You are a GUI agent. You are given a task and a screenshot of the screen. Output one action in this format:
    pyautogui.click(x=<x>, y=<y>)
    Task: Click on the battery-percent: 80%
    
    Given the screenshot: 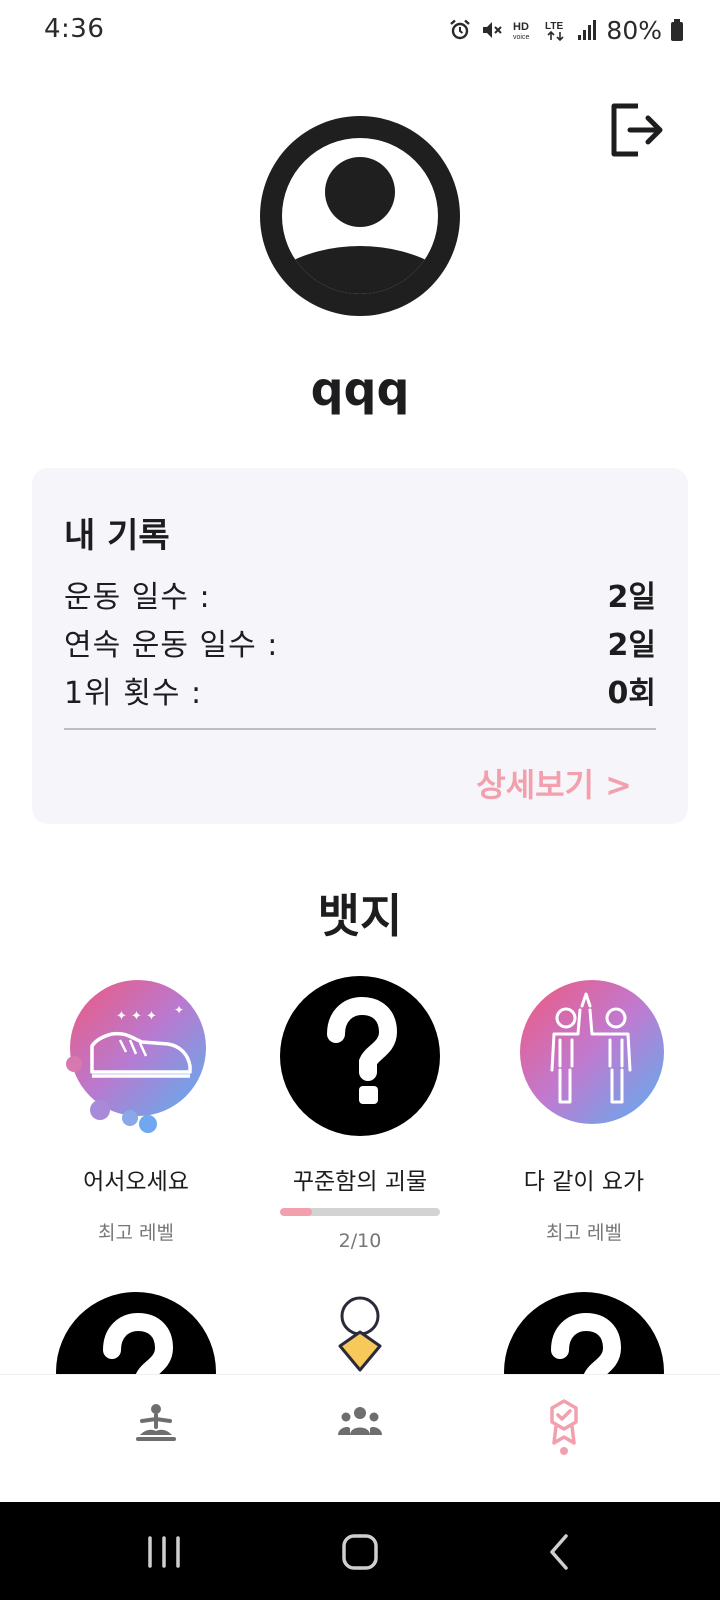 What is the action you would take?
    pyautogui.click(x=634, y=30)
    